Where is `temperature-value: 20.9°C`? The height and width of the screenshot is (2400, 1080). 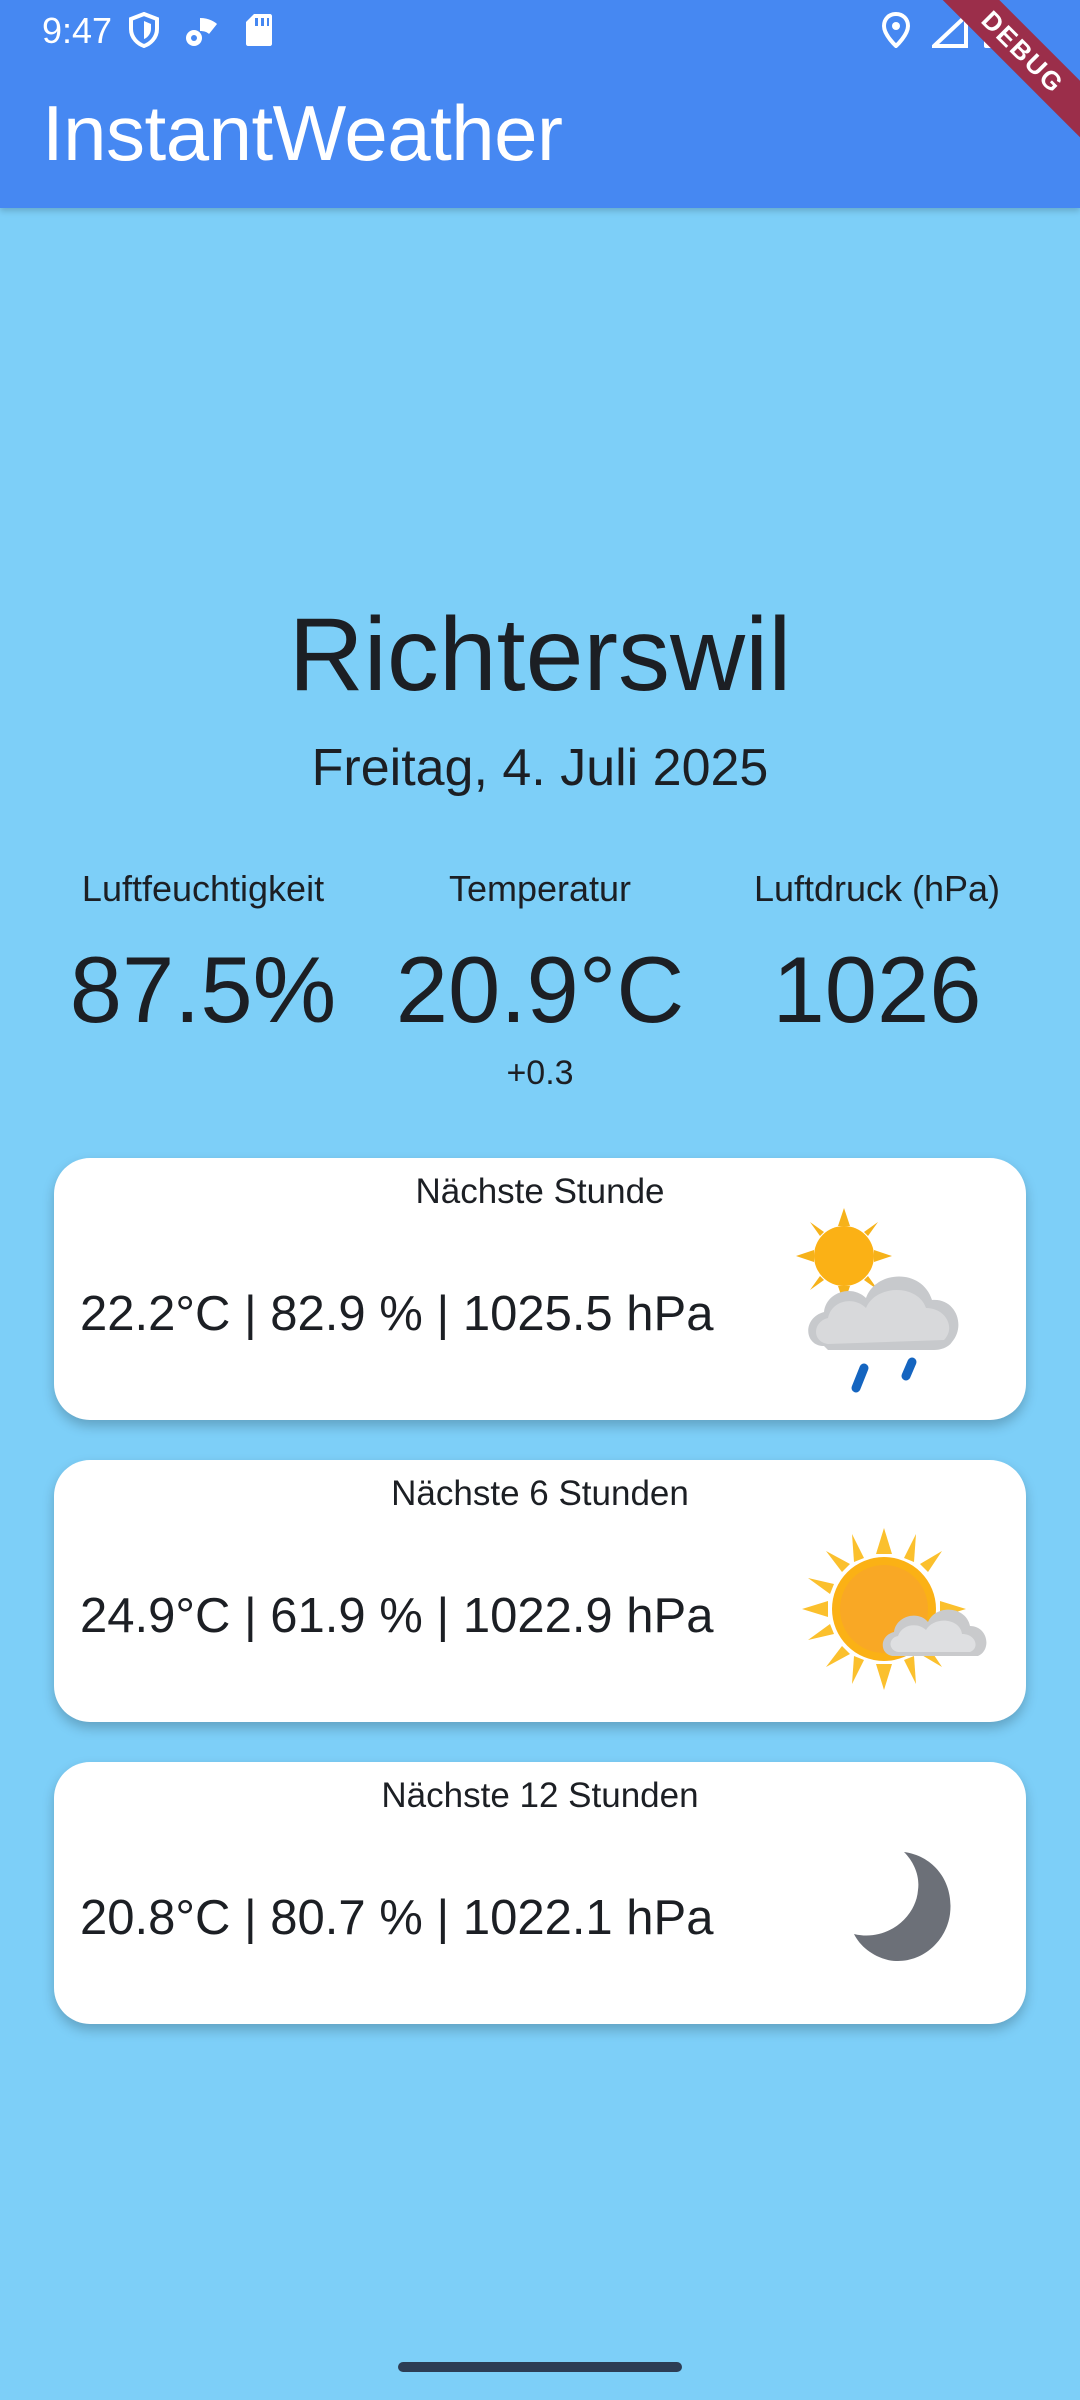 temperature-value: 20.9°C is located at coordinates (540, 989).